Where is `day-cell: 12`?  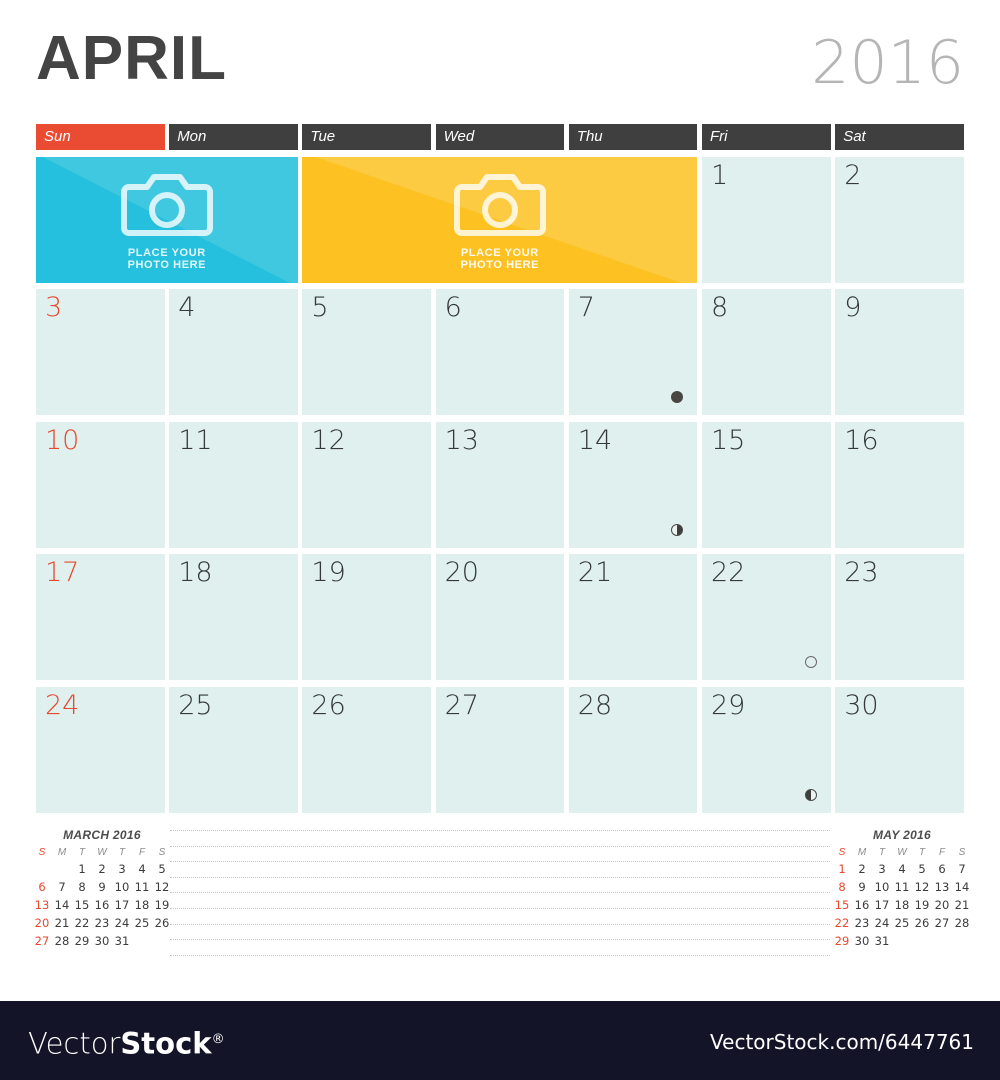 day-cell: 12 is located at coordinates (366, 484).